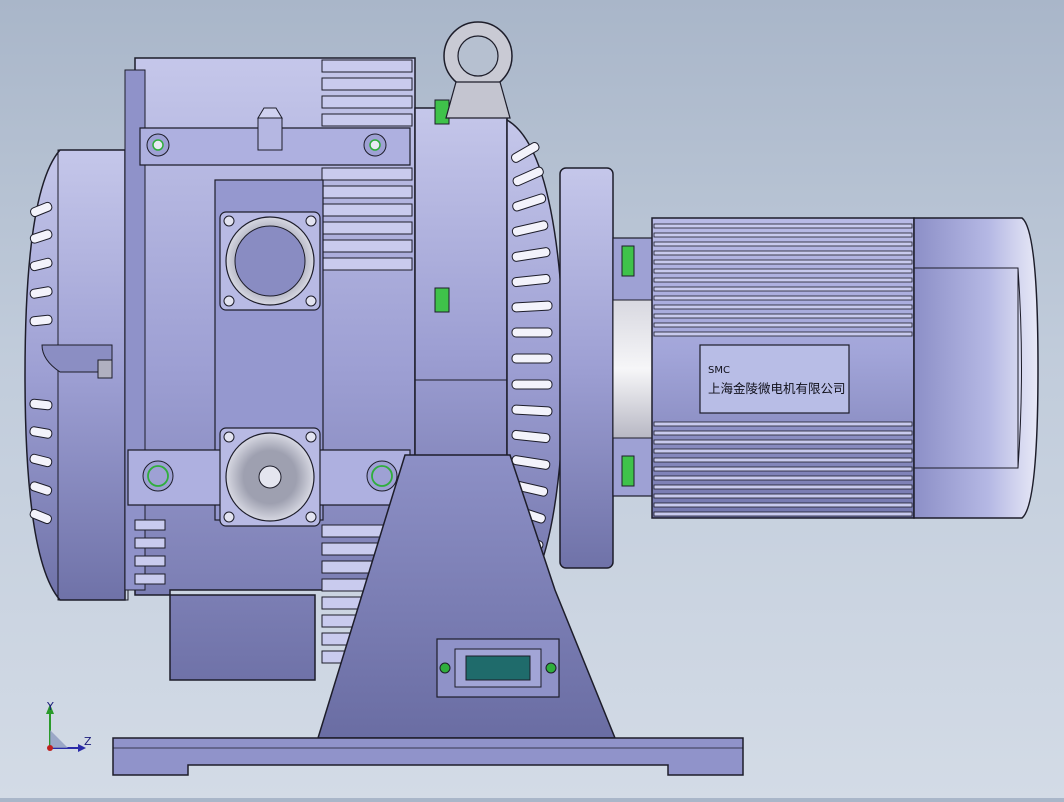  Describe the element at coordinates (50, 706) in the screenshot. I see `triad-y-label: Y` at that location.